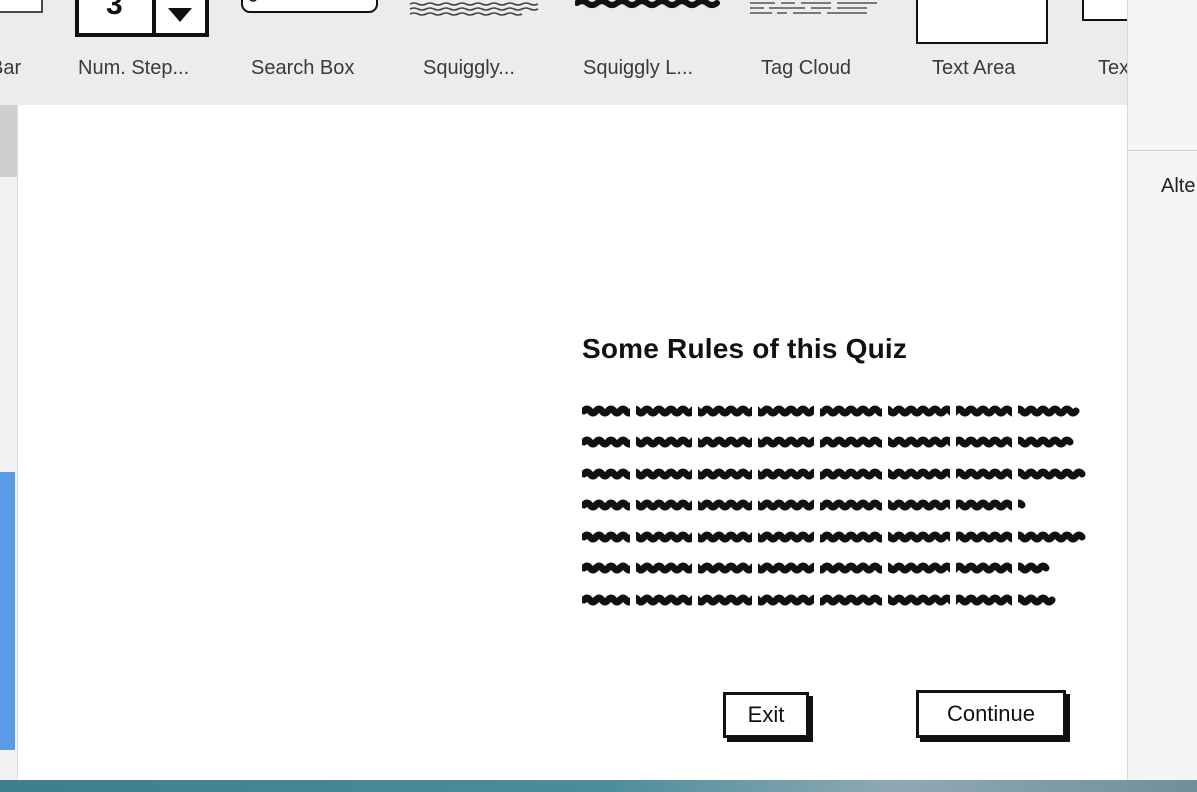  Describe the element at coordinates (312, 52) in the screenshot. I see `library-item-search-box: Search Box` at that location.